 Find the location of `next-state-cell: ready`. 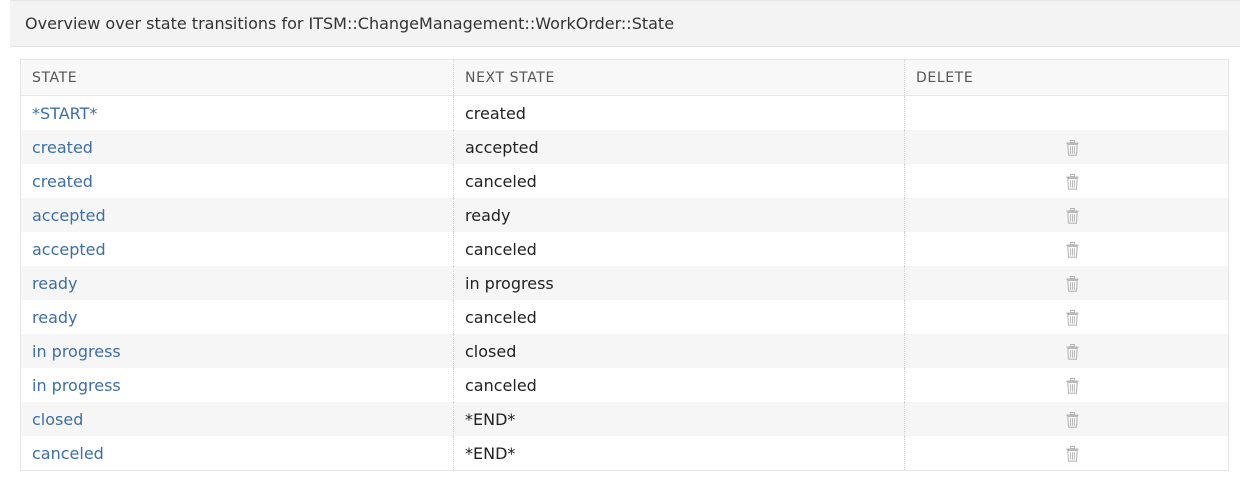

next-state-cell: ready is located at coordinates (679, 215).